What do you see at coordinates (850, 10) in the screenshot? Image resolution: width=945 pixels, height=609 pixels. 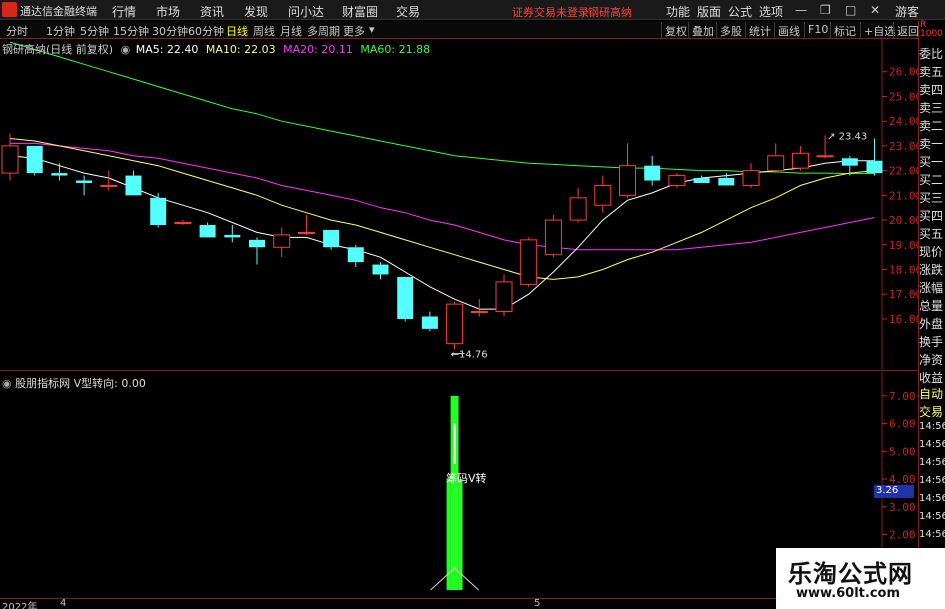 I see `maximize-icon: □` at bounding box center [850, 10].